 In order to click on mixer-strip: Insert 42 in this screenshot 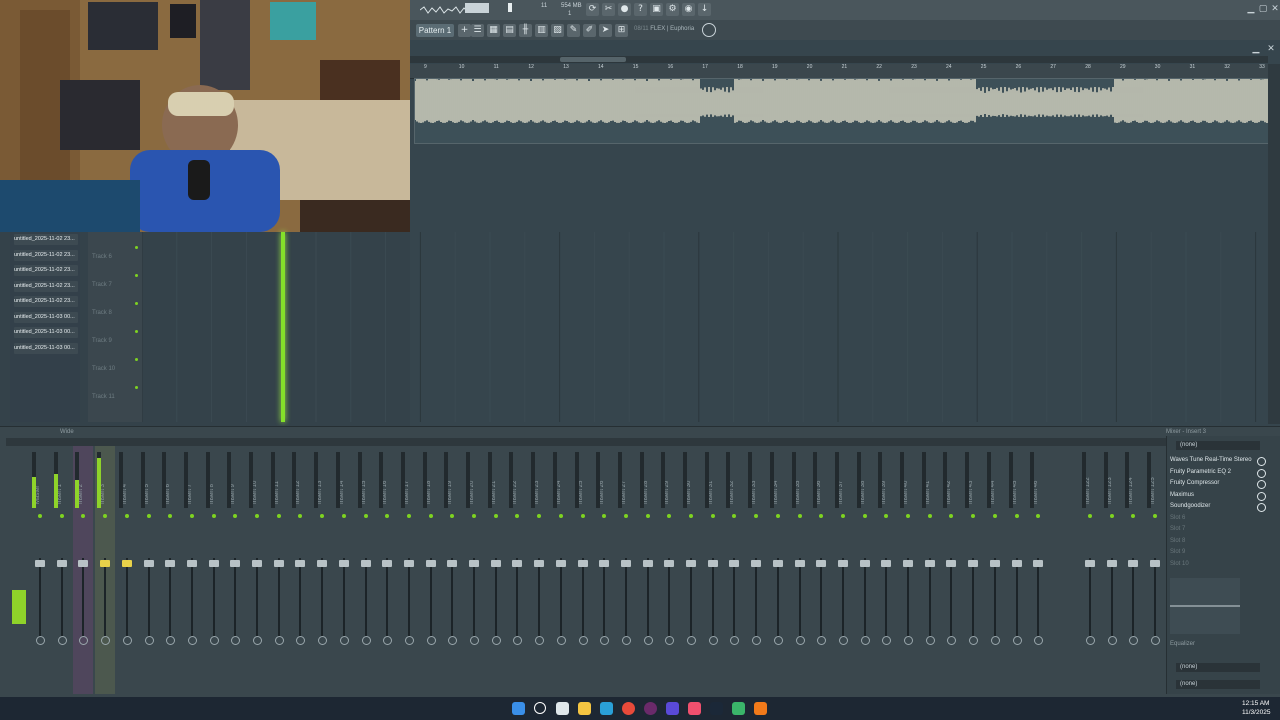, I will do `click(951, 570)`.